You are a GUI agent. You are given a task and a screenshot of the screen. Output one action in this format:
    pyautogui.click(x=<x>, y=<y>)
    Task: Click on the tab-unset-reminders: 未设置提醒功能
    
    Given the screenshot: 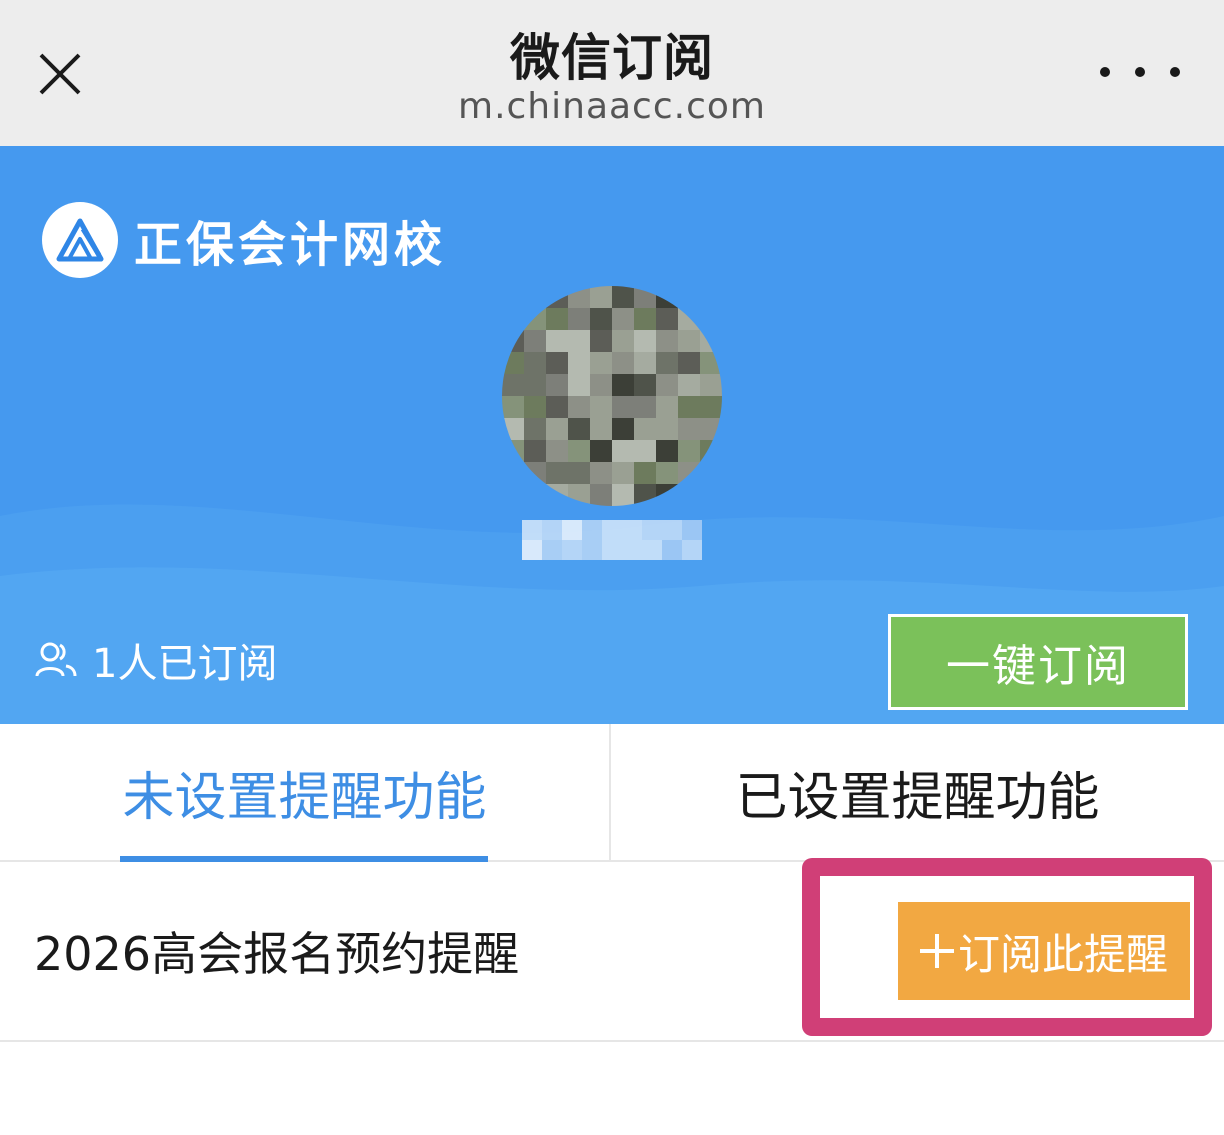 What is the action you would take?
    pyautogui.click(x=304, y=792)
    